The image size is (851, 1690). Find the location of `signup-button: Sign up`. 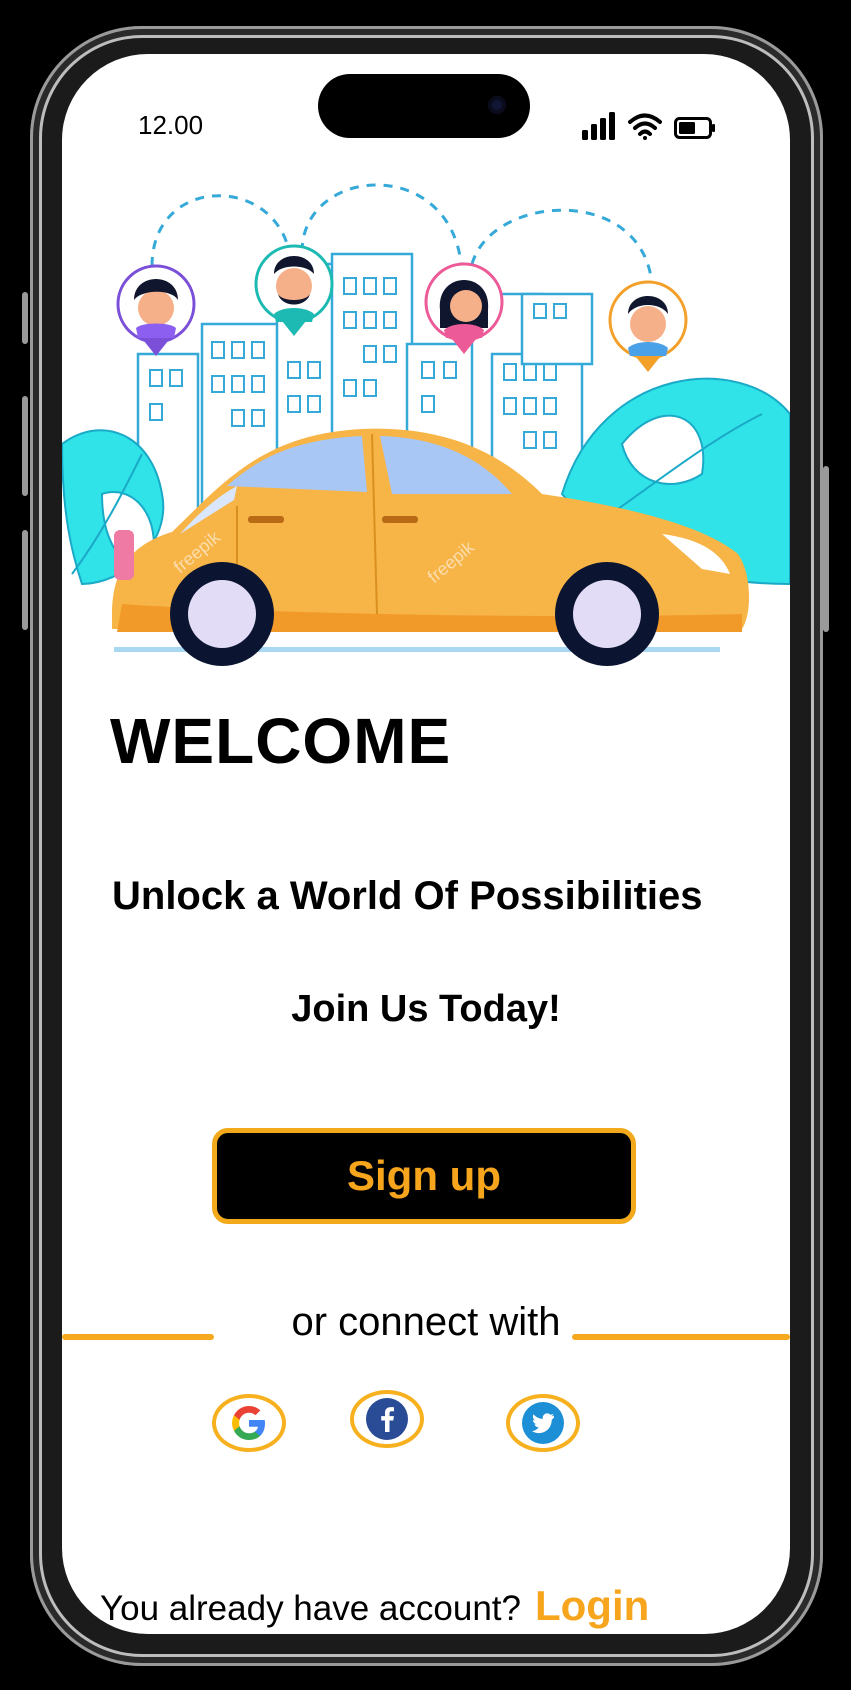

signup-button: Sign up is located at coordinates (424, 1176).